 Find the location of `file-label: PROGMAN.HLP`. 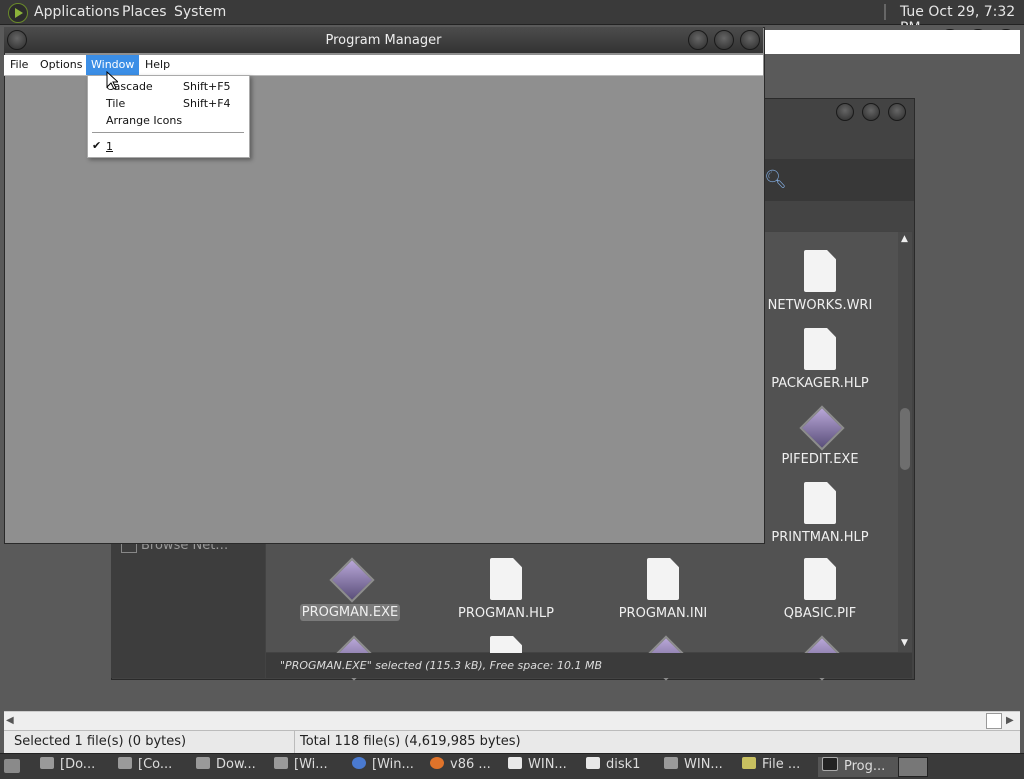

file-label: PROGMAN.HLP is located at coordinates (505, 613).